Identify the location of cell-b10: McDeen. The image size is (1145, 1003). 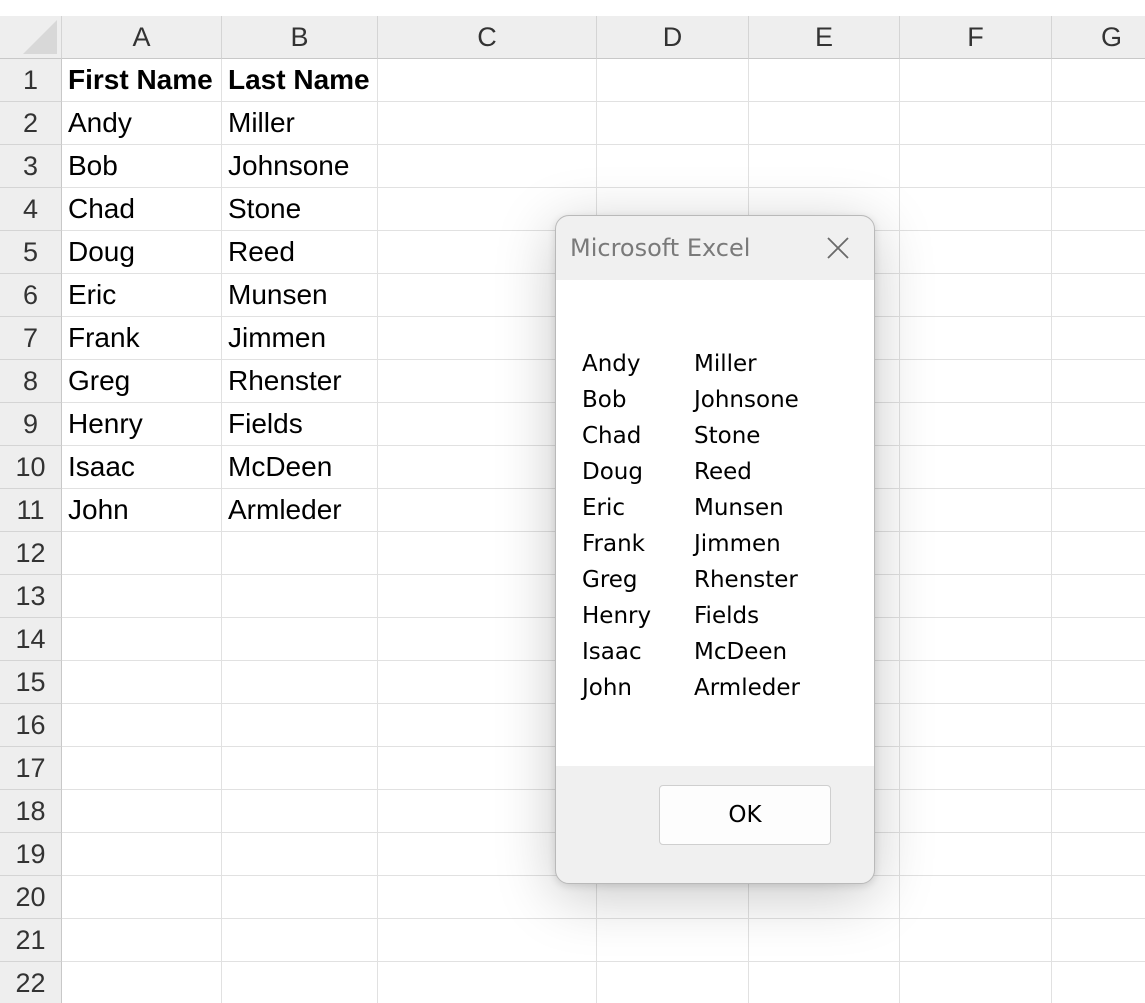
(300, 467).